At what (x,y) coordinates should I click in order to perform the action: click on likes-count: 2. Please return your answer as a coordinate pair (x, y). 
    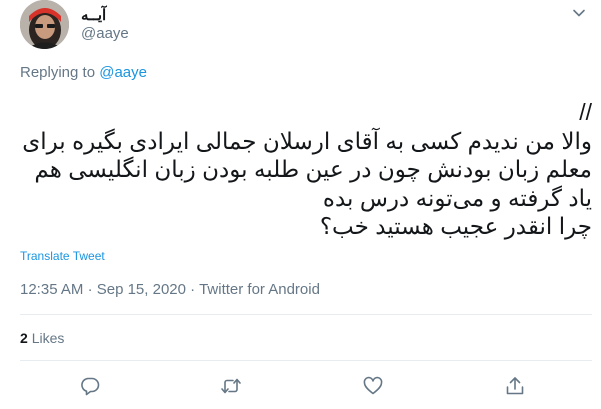
    Looking at the image, I should click on (24, 338).